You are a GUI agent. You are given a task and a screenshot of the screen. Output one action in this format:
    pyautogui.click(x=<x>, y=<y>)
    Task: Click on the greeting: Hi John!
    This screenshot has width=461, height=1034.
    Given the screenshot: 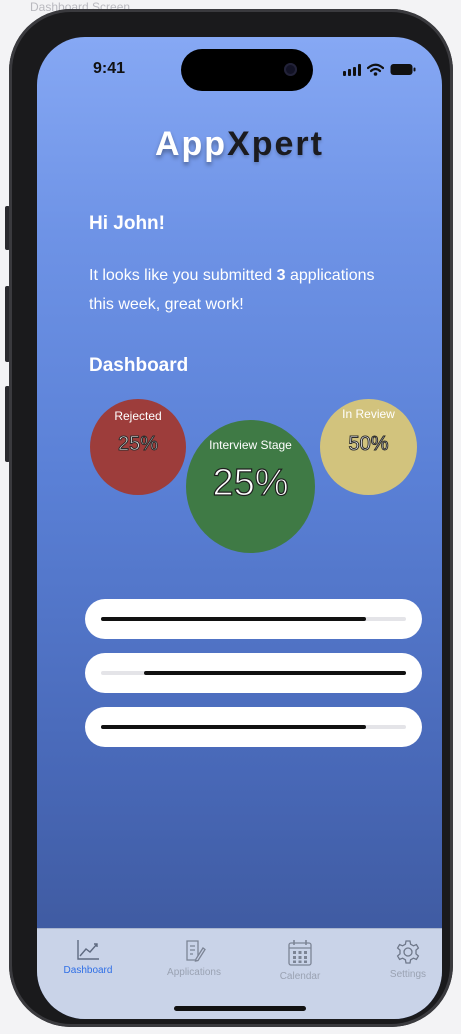 What is the action you would take?
    pyautogui.click(x=127, y=223)
    